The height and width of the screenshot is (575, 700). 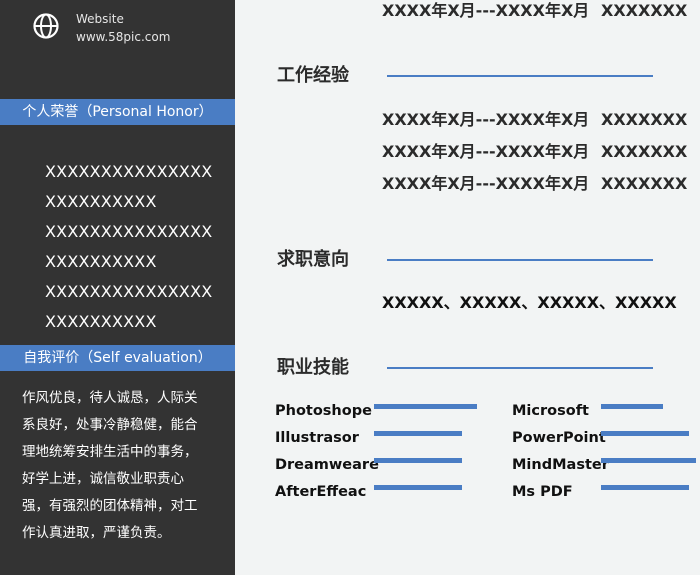 What do you see at coordinates (123, 37) in the screenshot?
I see `website-url: www.58pic.com` at bounding box center [123, 37].